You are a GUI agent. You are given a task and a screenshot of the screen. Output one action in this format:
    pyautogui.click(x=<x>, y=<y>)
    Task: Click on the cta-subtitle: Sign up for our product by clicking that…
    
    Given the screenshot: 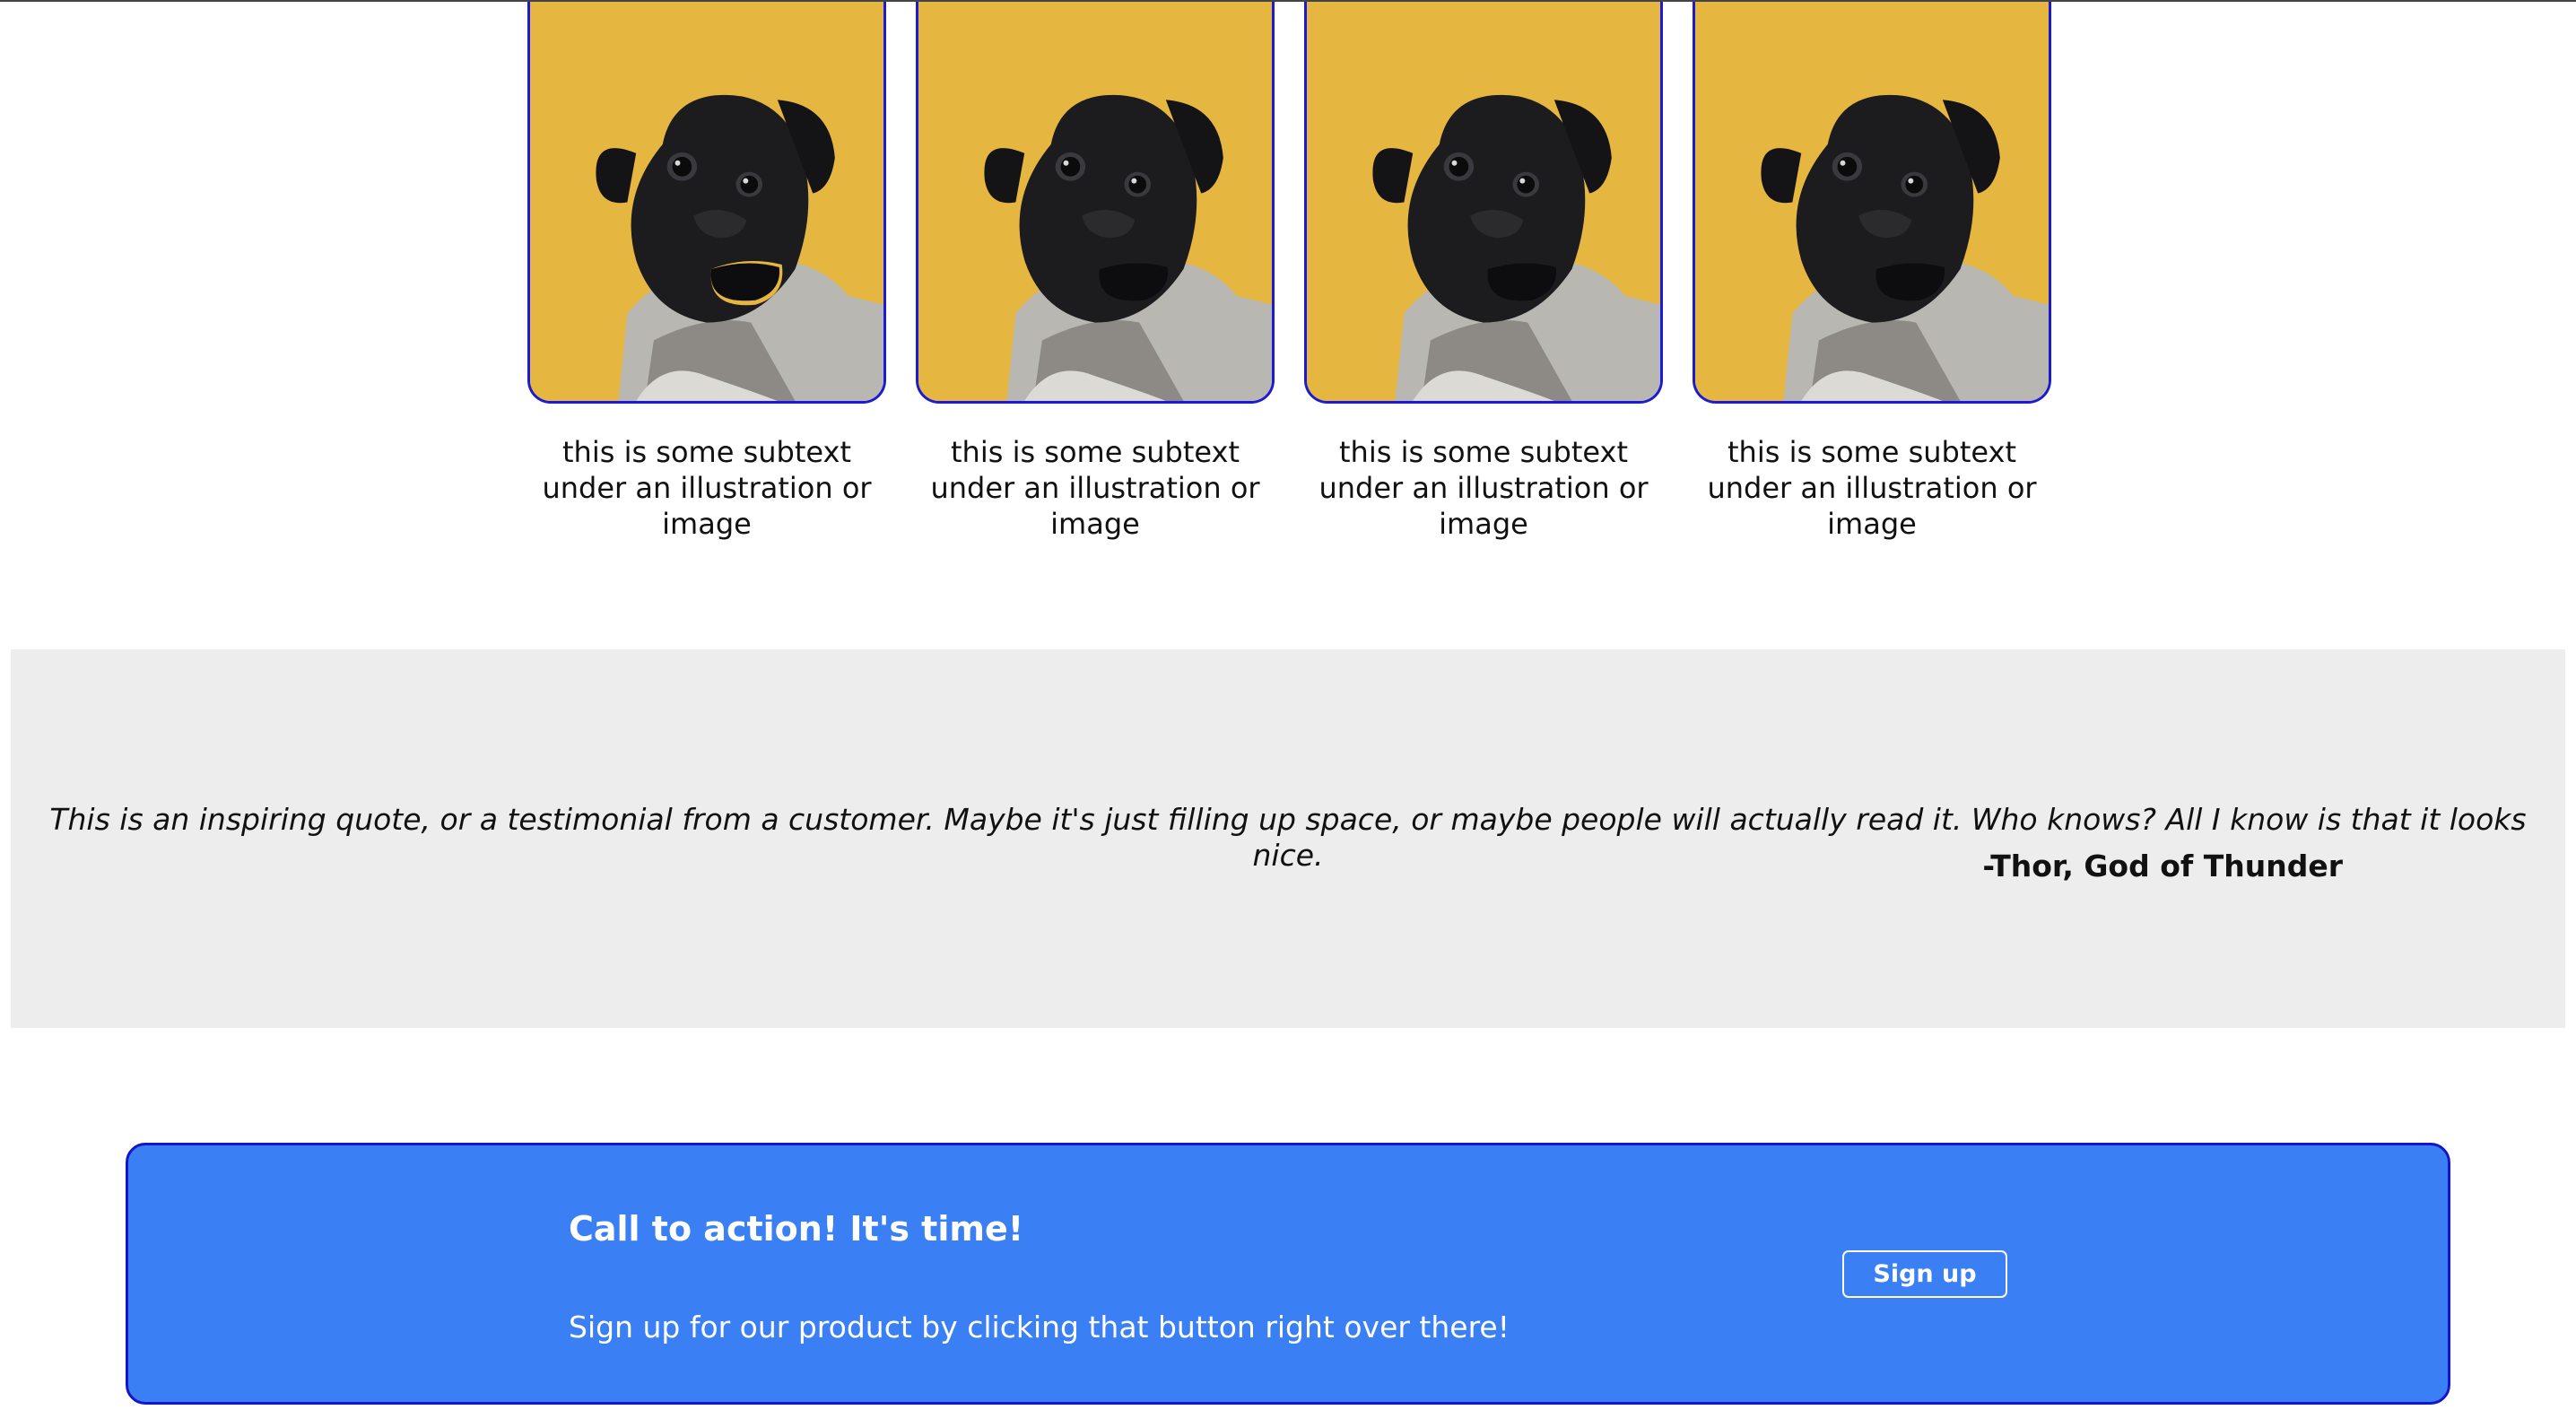 What is the action you would take?
    pyautogui.click(x=1039, y=1327)
    